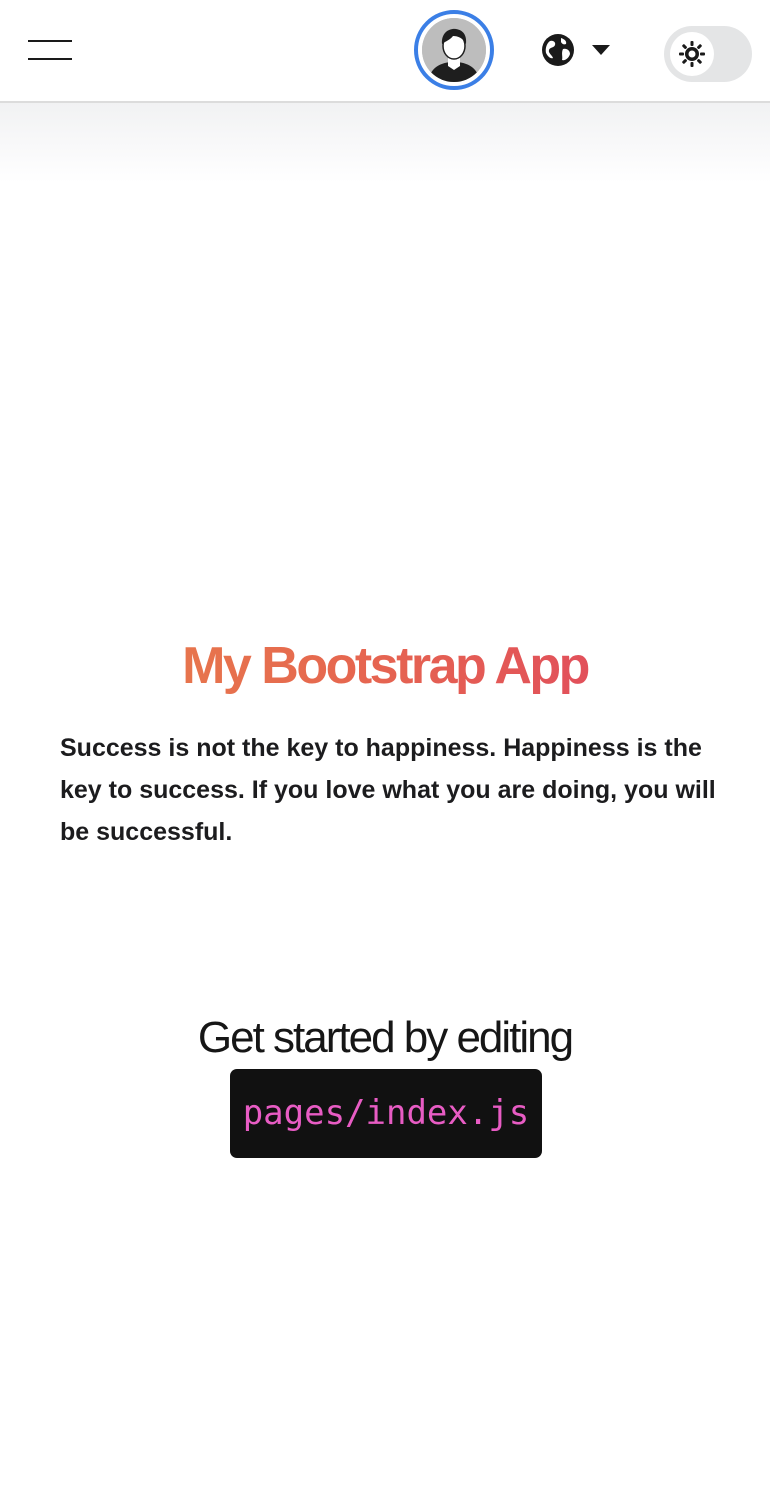 The height and width of the screenshot is (1510, 770). I want to click on globe-icon, so click(558, 50).